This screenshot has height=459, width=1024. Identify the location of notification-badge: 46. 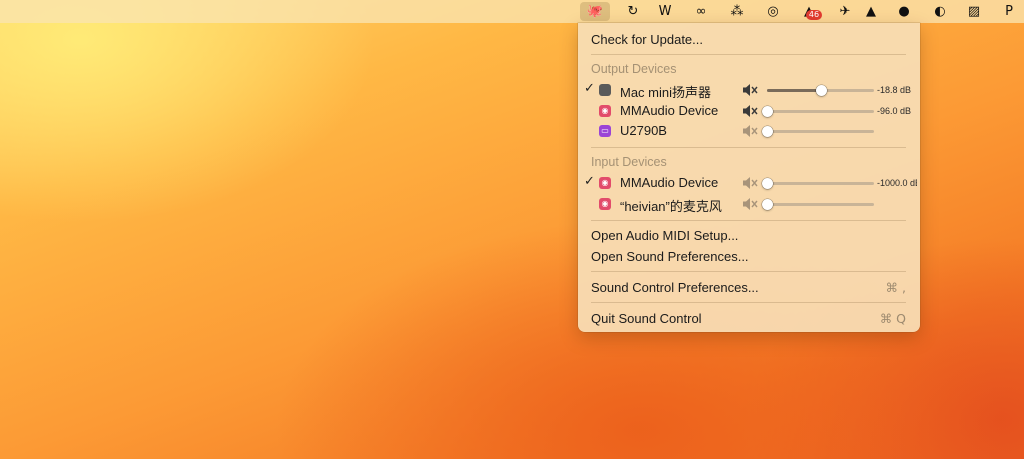
(814, 15).